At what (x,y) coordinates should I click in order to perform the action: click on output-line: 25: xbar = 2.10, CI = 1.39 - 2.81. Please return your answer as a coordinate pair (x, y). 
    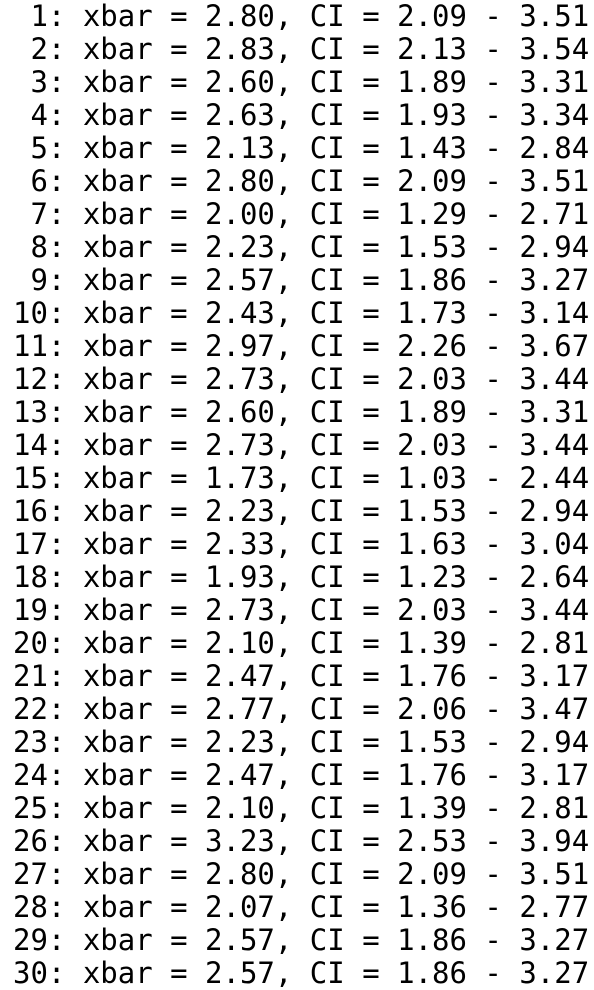
    Looking at the image, I should click on (301, 808).